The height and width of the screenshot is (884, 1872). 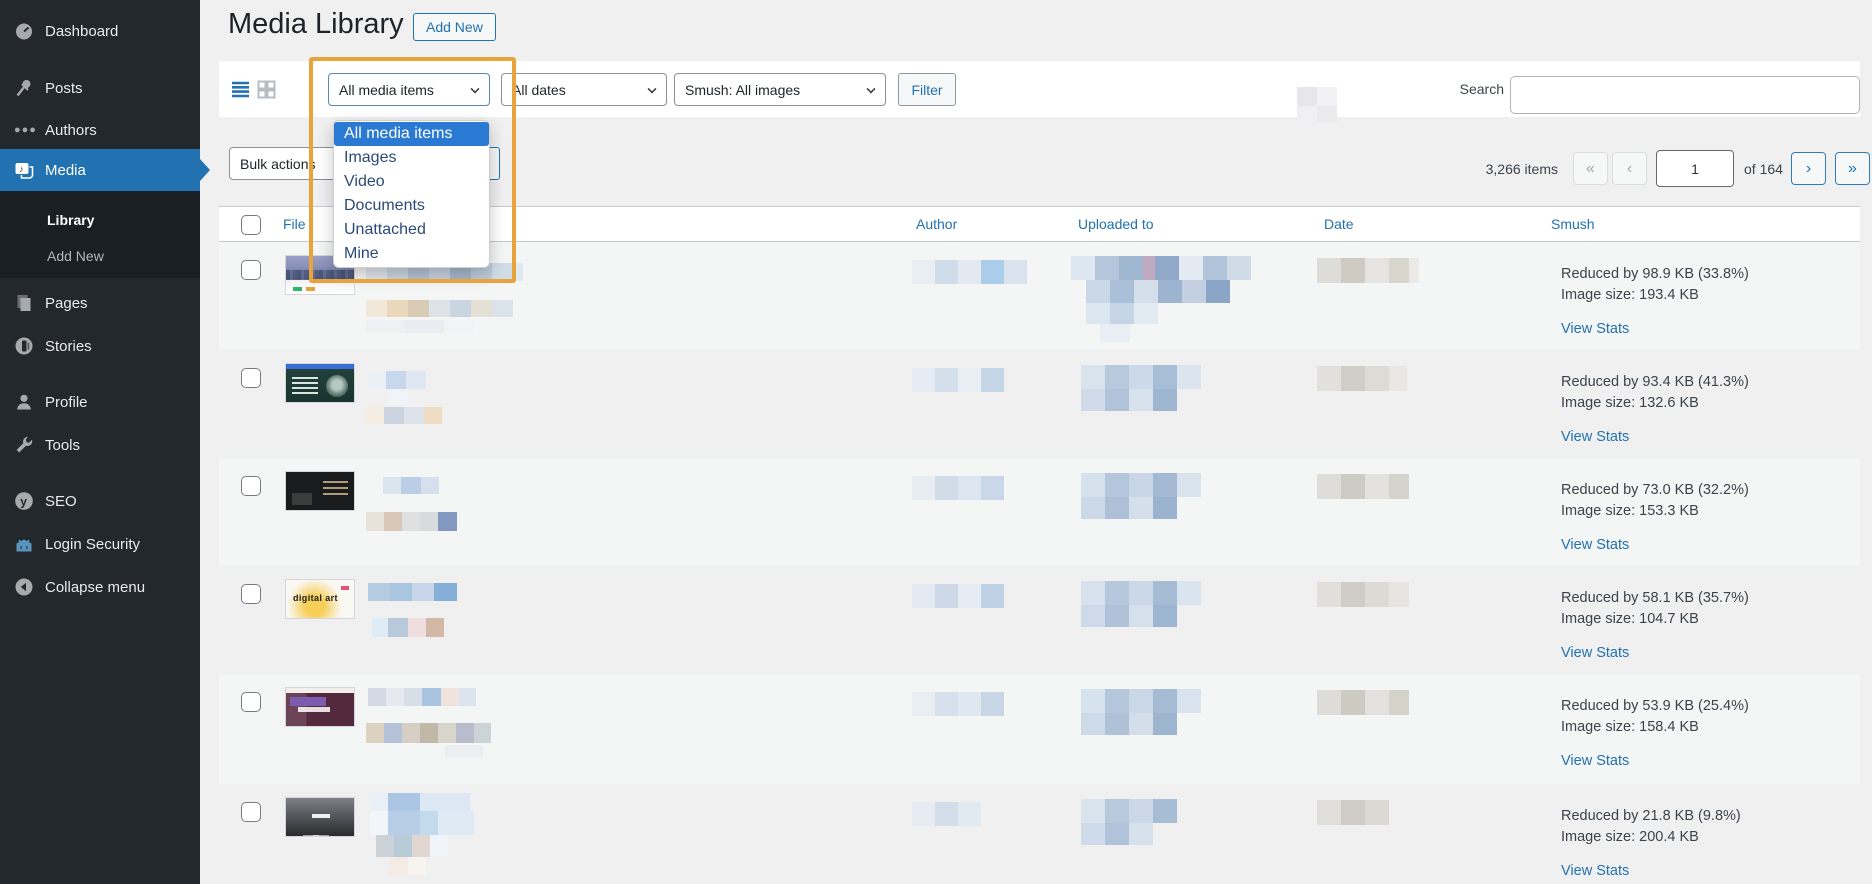 What do you see at coordinates (1629, 168) in the screenshot?
I see `pagination-prev-button: ‹` at bounding box center [1629, 168].